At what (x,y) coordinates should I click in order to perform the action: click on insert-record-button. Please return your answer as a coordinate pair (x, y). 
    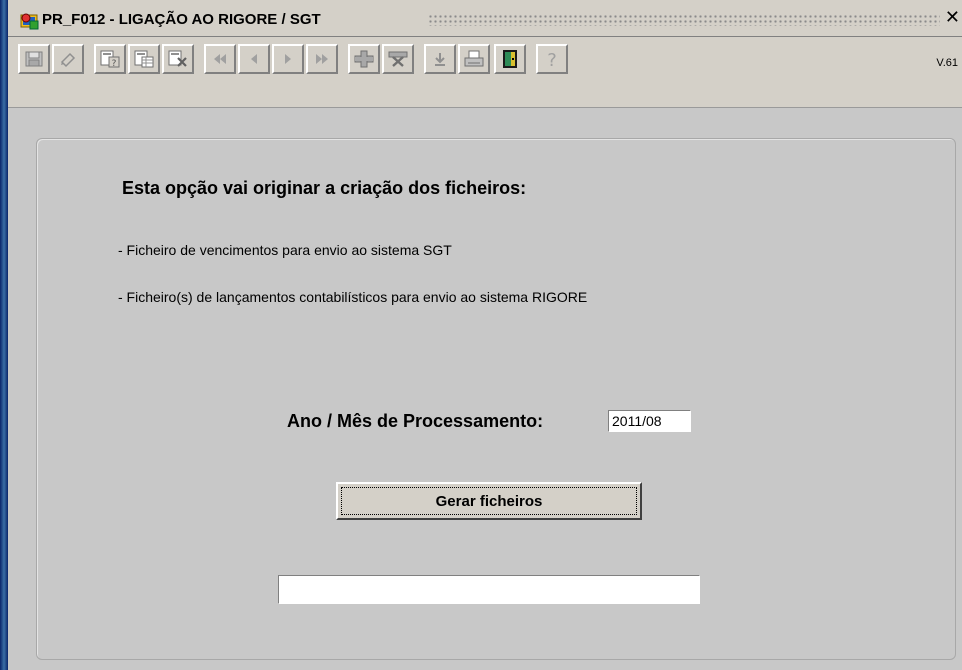
    Looking at the image, I should click on (364, 59).